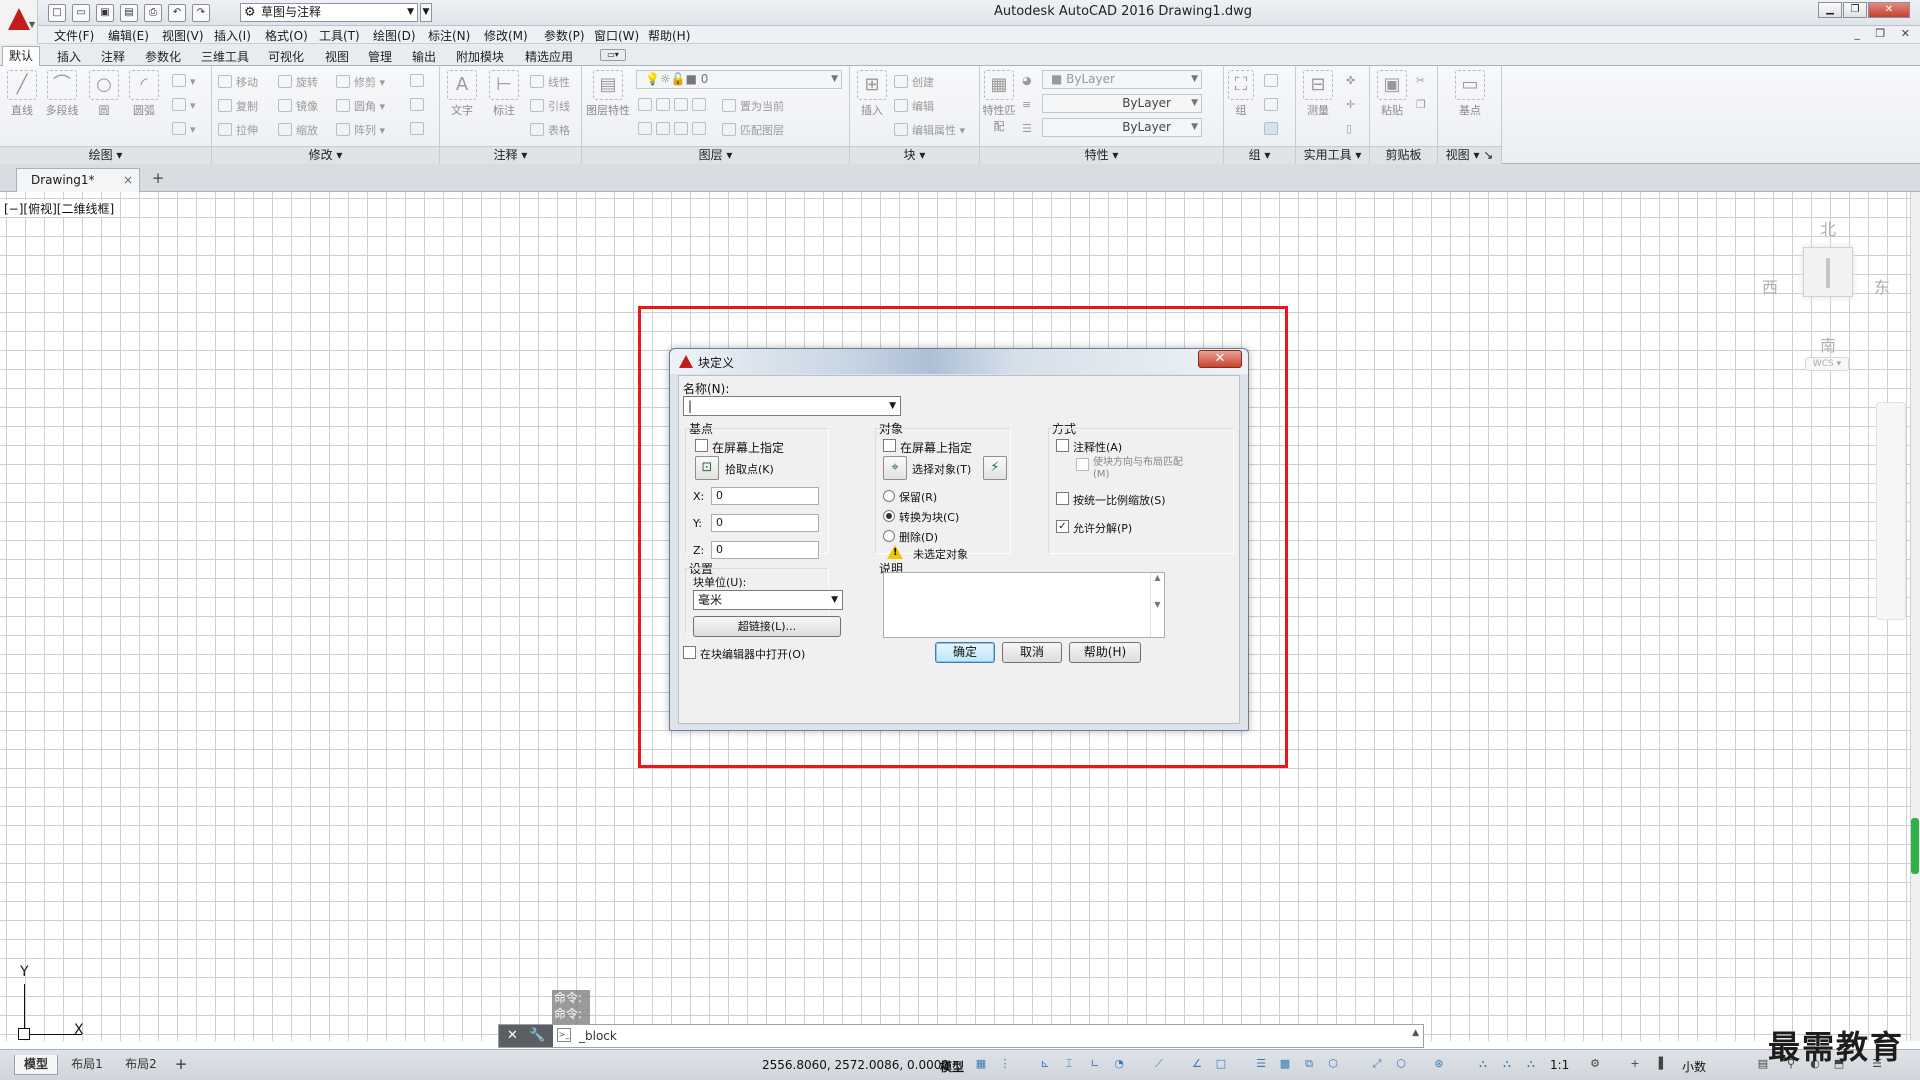 The image size is (1920, 1080). Describe the element at coordinates (57, 13) in the screenshot. I see `new-file-icon: □` at that location.